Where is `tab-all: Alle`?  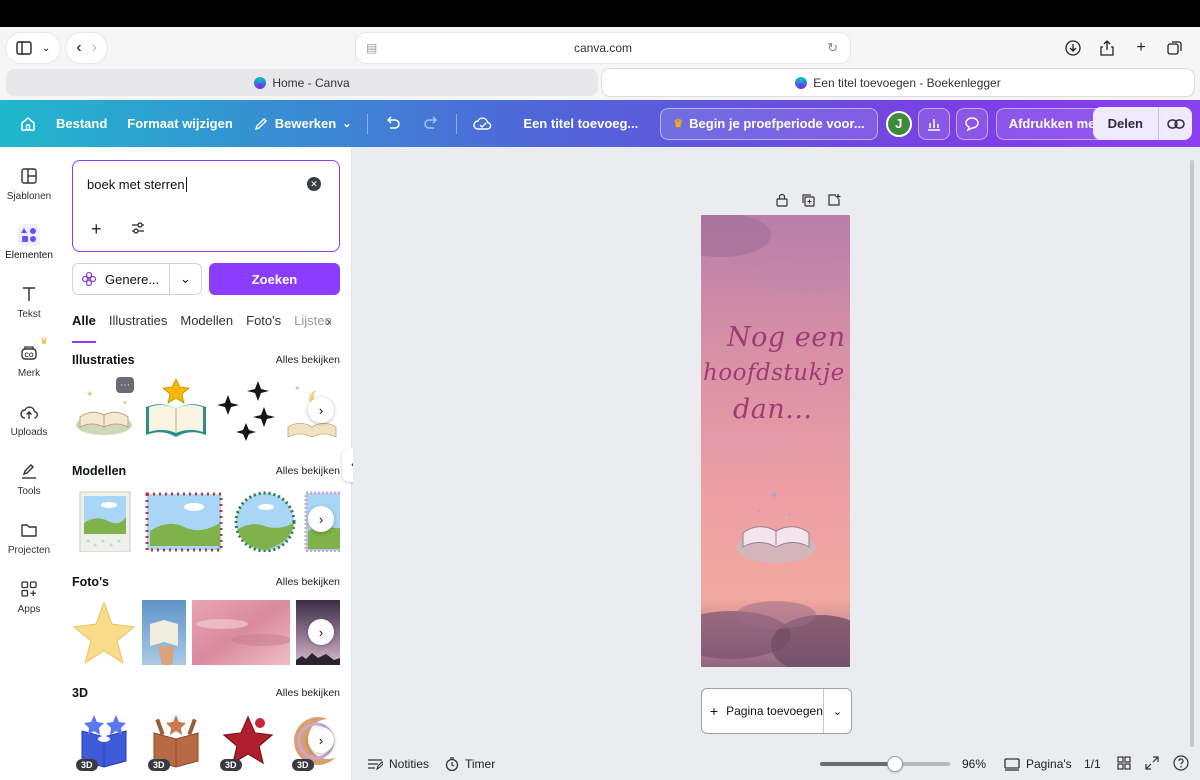 tab-all: Alle is located at coordinates (84, 328).